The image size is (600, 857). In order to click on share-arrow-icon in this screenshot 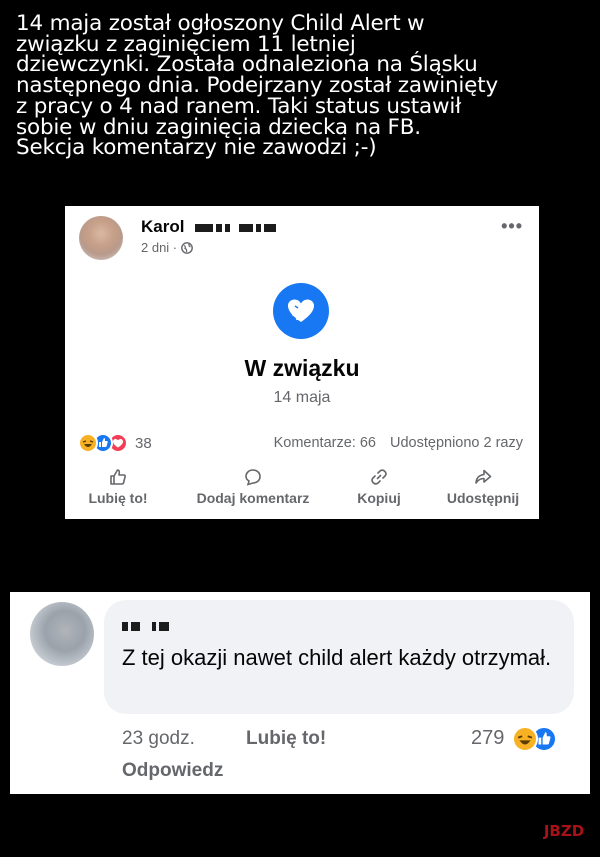, I will do `click(483, 476)`.